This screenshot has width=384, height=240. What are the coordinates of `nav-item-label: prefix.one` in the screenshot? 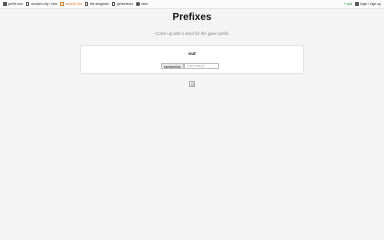 It's located at (15, 4).